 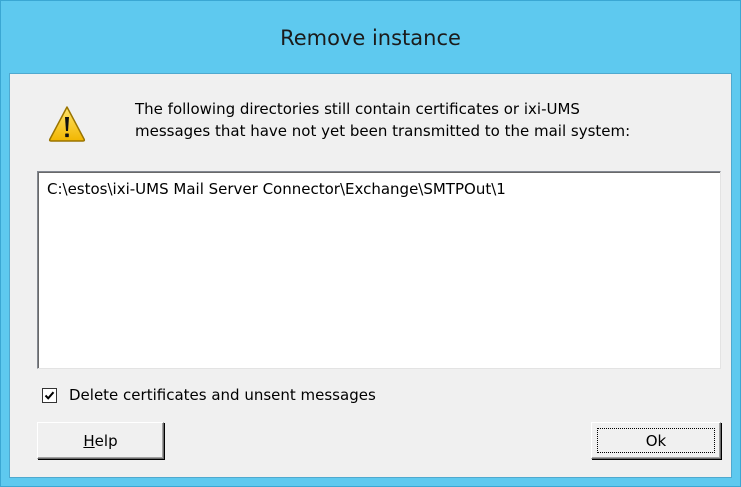 I want to click on dialog-title: Remove instance, so click(x=370, y=38).